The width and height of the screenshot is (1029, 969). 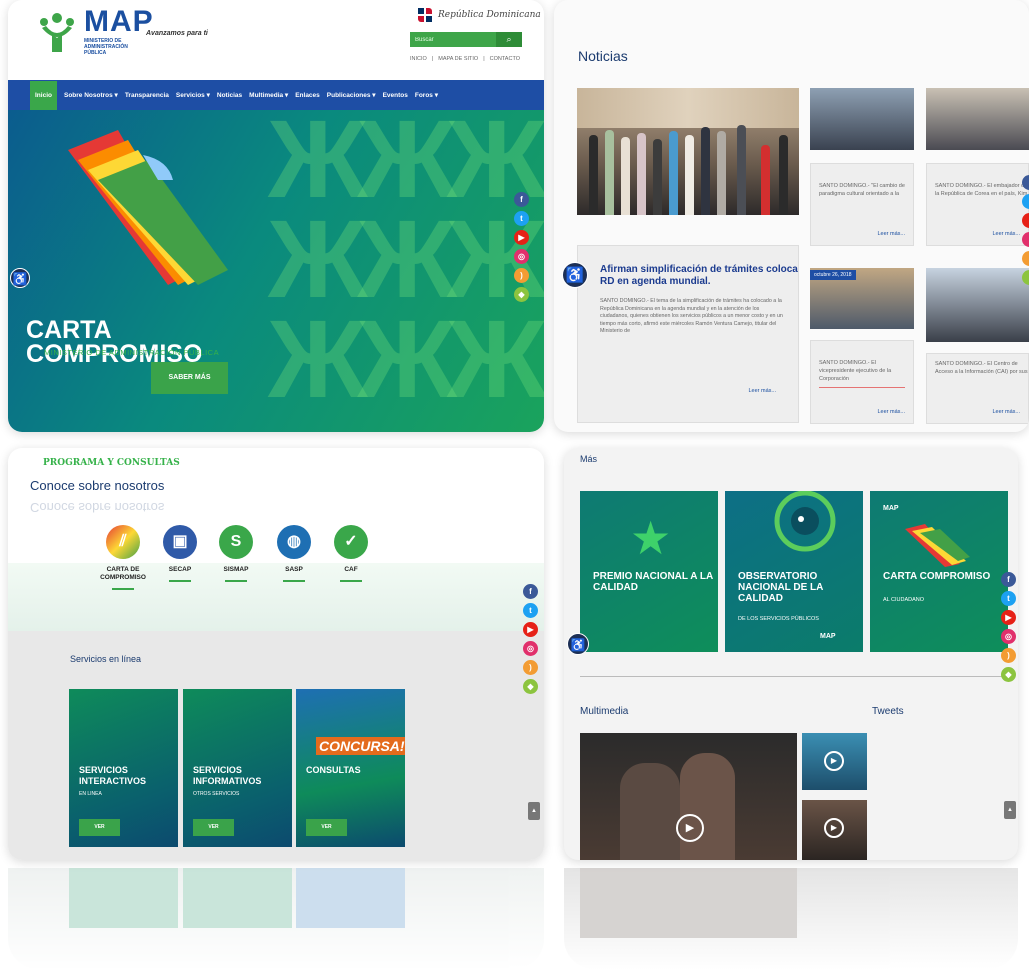 I want to click on video-thumb-2: ▶, so click(x=834, y=830).